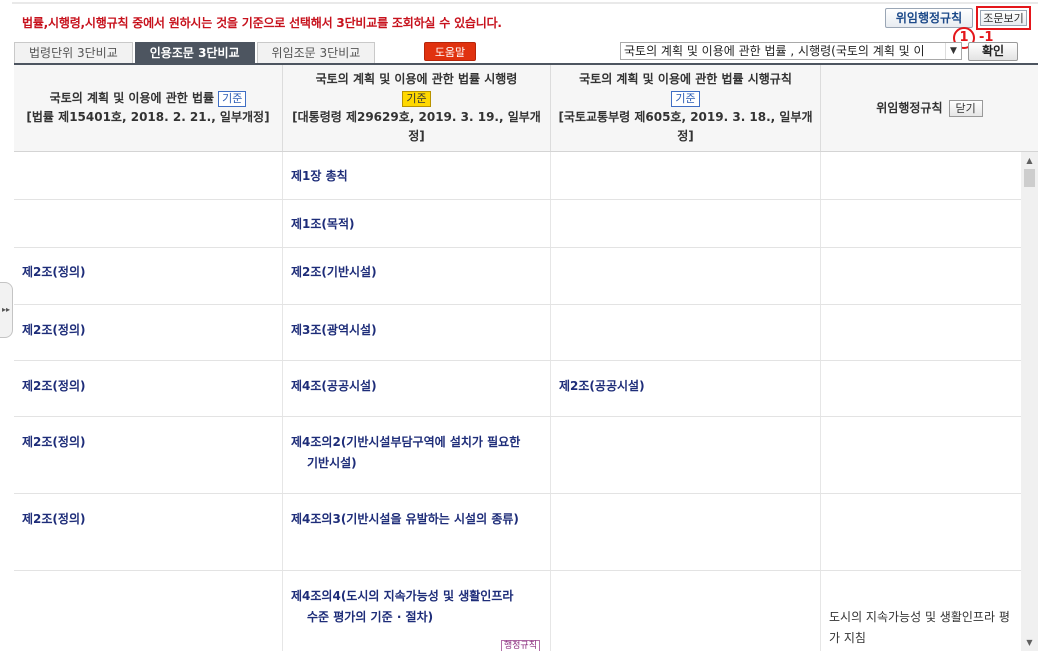 The image size is (1038, 651). I want to click on header-decree-title: 국토의 계획 및 이용에 관한 법률 시행령, so click(416, 79).